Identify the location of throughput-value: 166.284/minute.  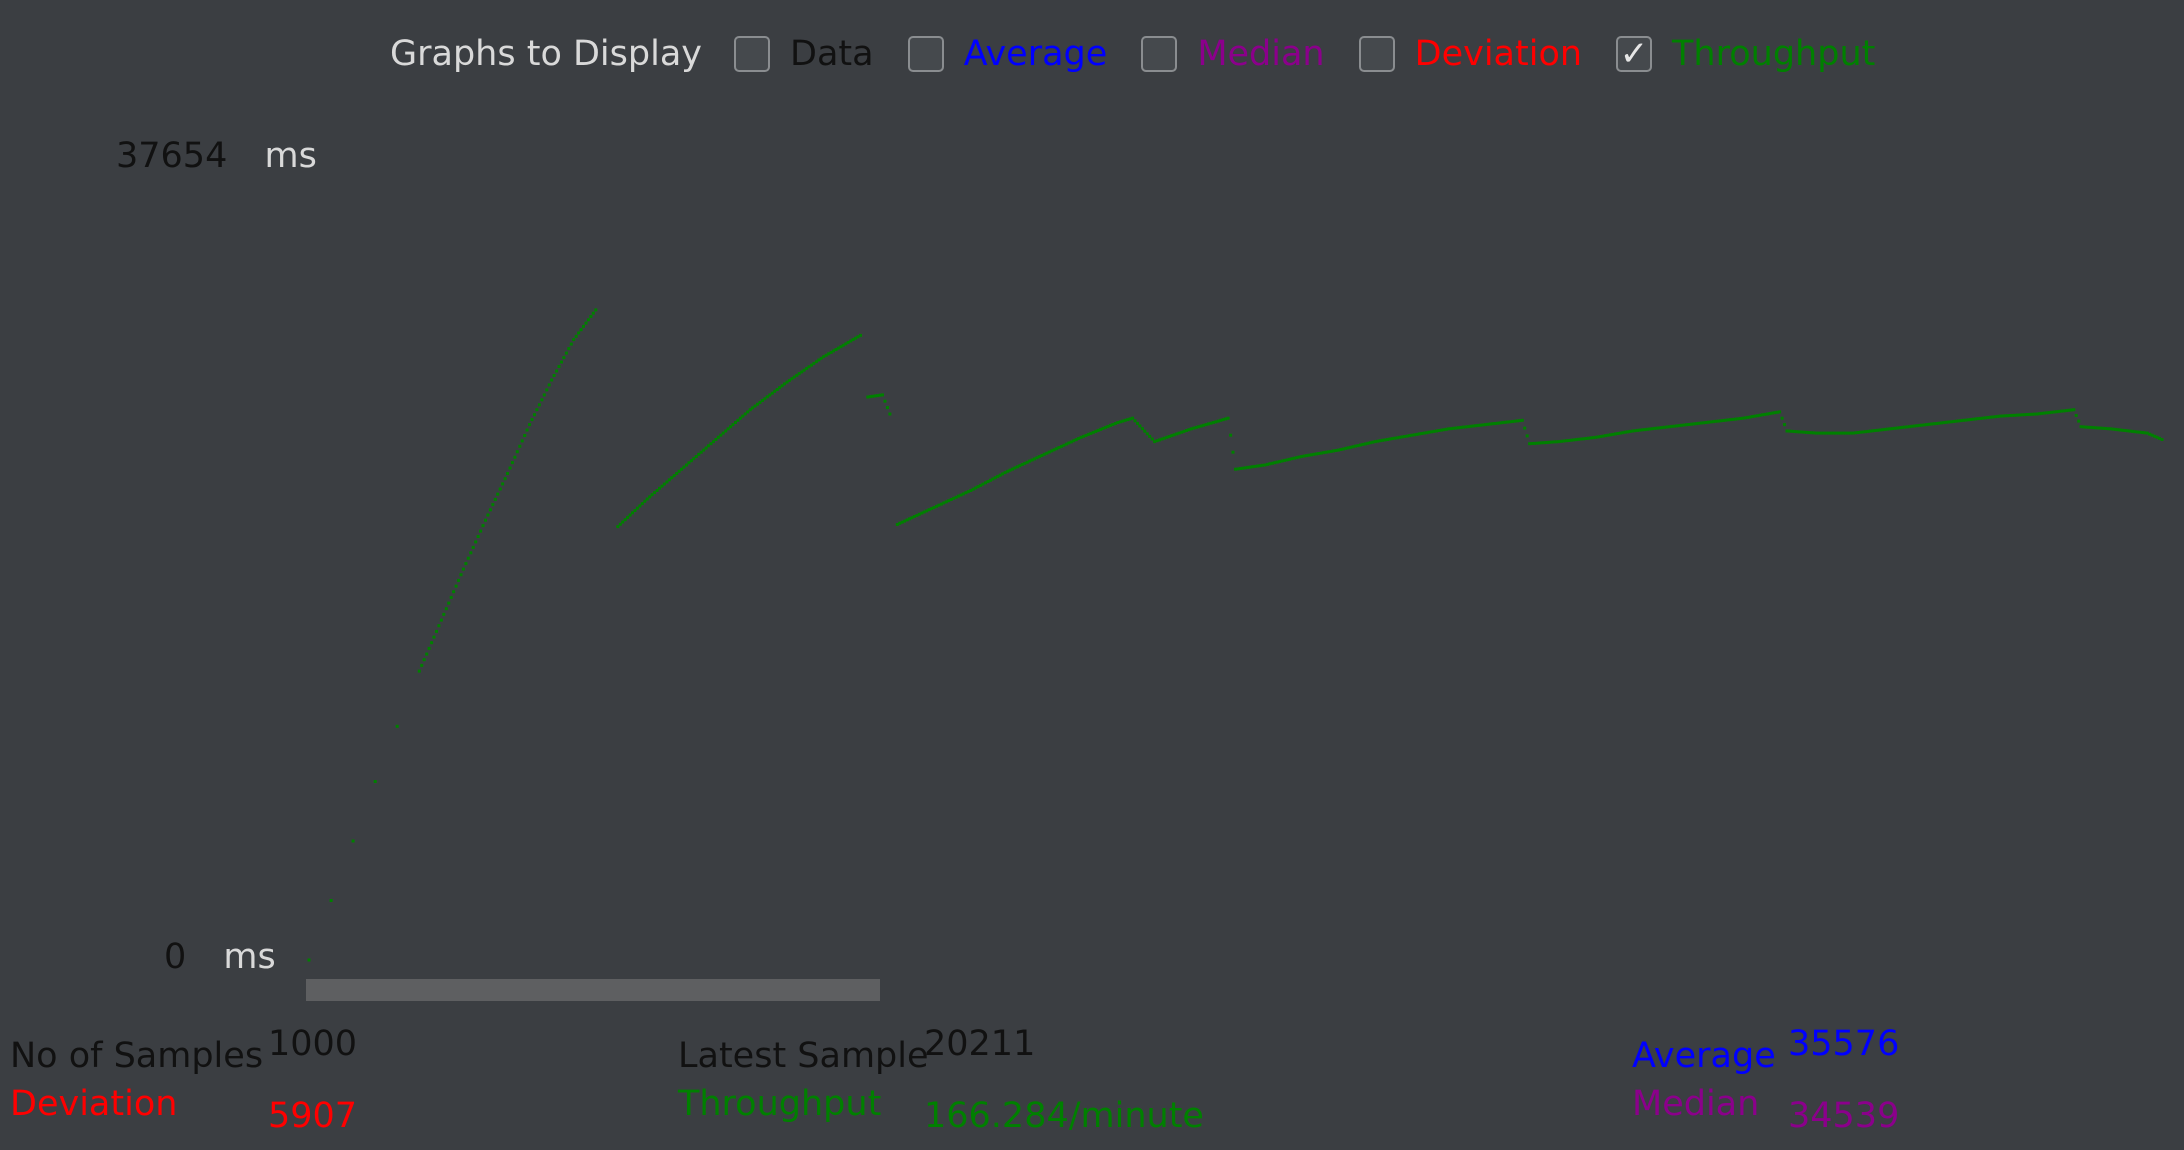
(1064, 1116).